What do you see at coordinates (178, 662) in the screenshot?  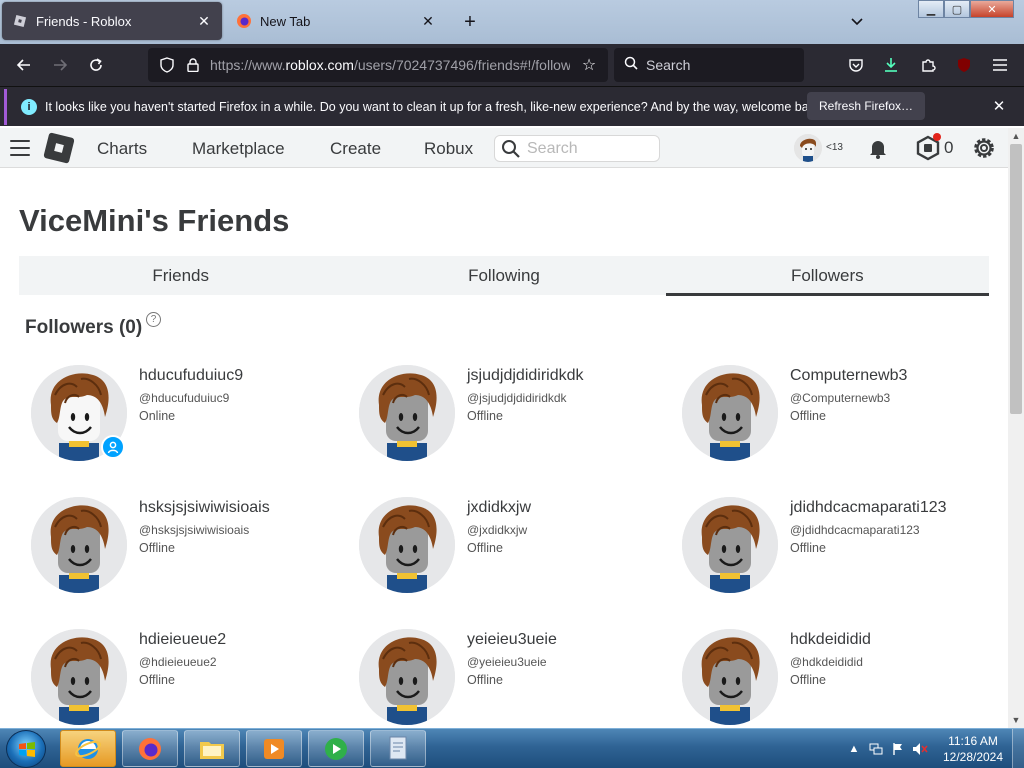 I see `follower-username: @hdieieueue2` at bounding box center [178, 662].